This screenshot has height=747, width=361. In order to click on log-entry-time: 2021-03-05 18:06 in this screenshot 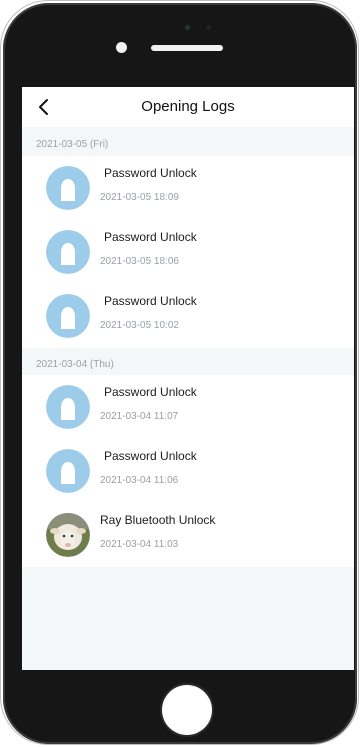, I will do `click(139, 261)`.